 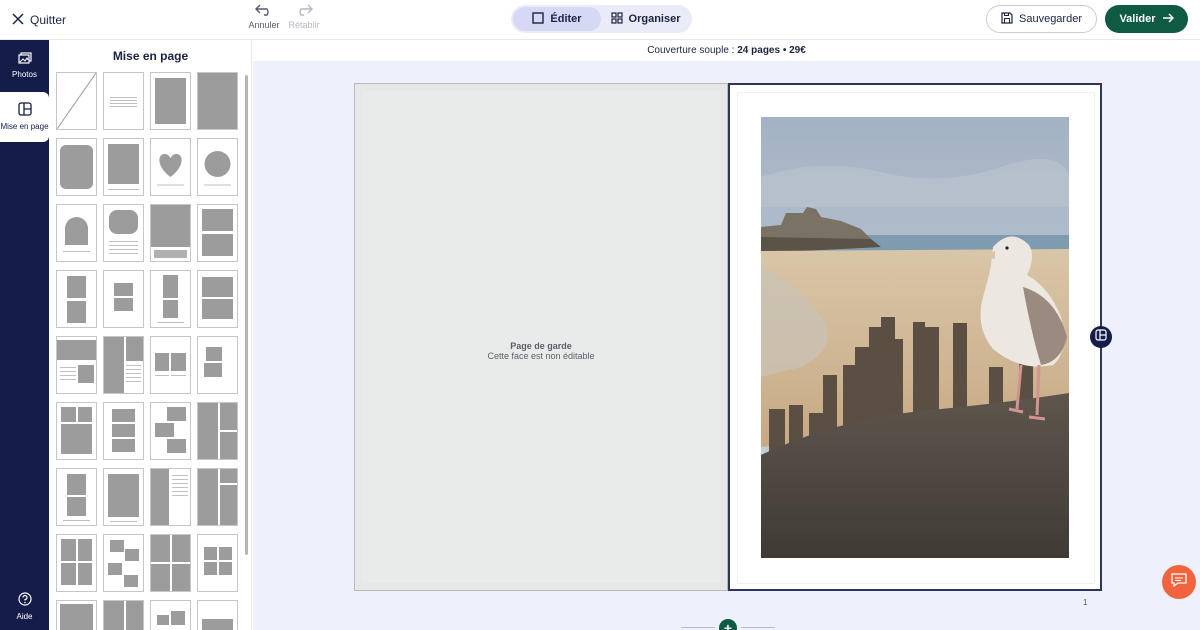 I want to click on tab-edit: Éditer, so click(x=557, y=19).